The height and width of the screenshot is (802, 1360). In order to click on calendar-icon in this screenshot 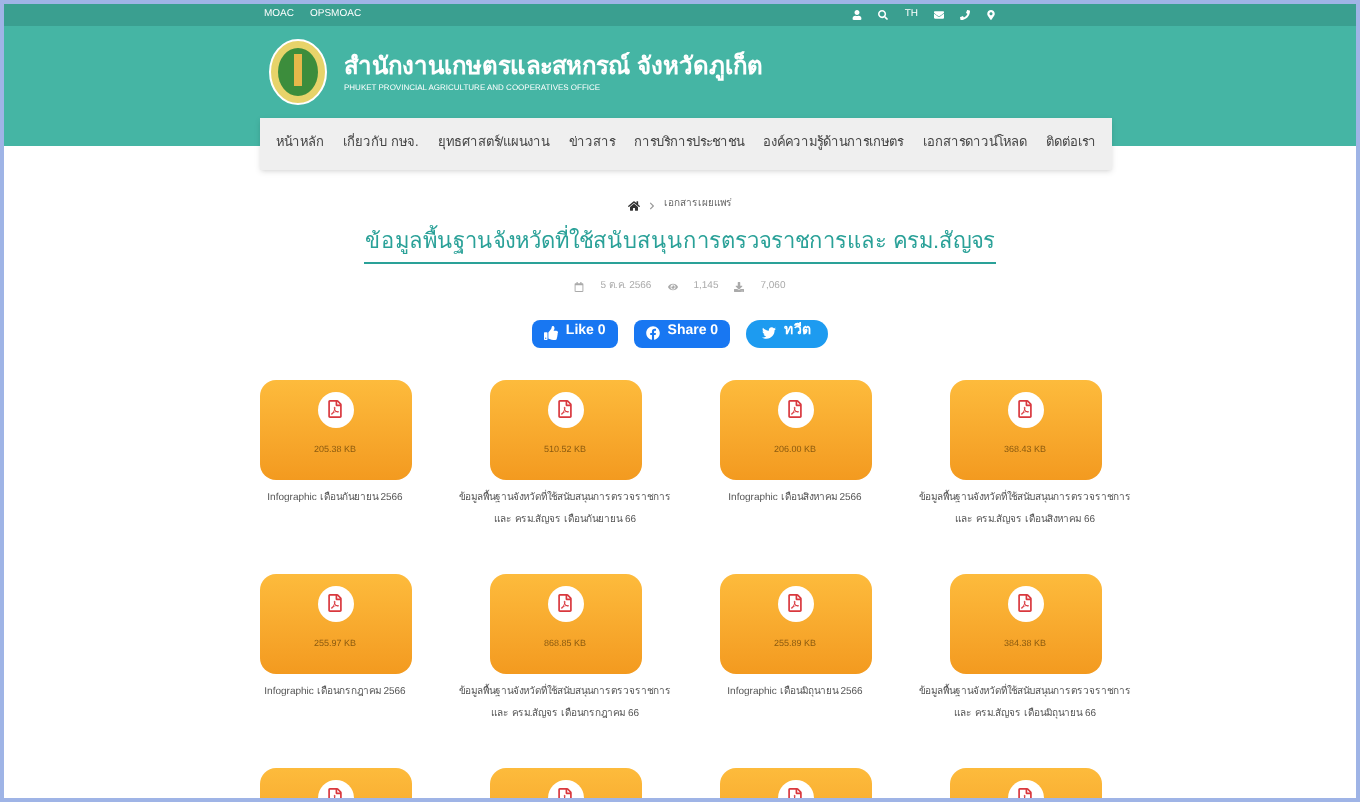, I will do `click(579, 287)`.